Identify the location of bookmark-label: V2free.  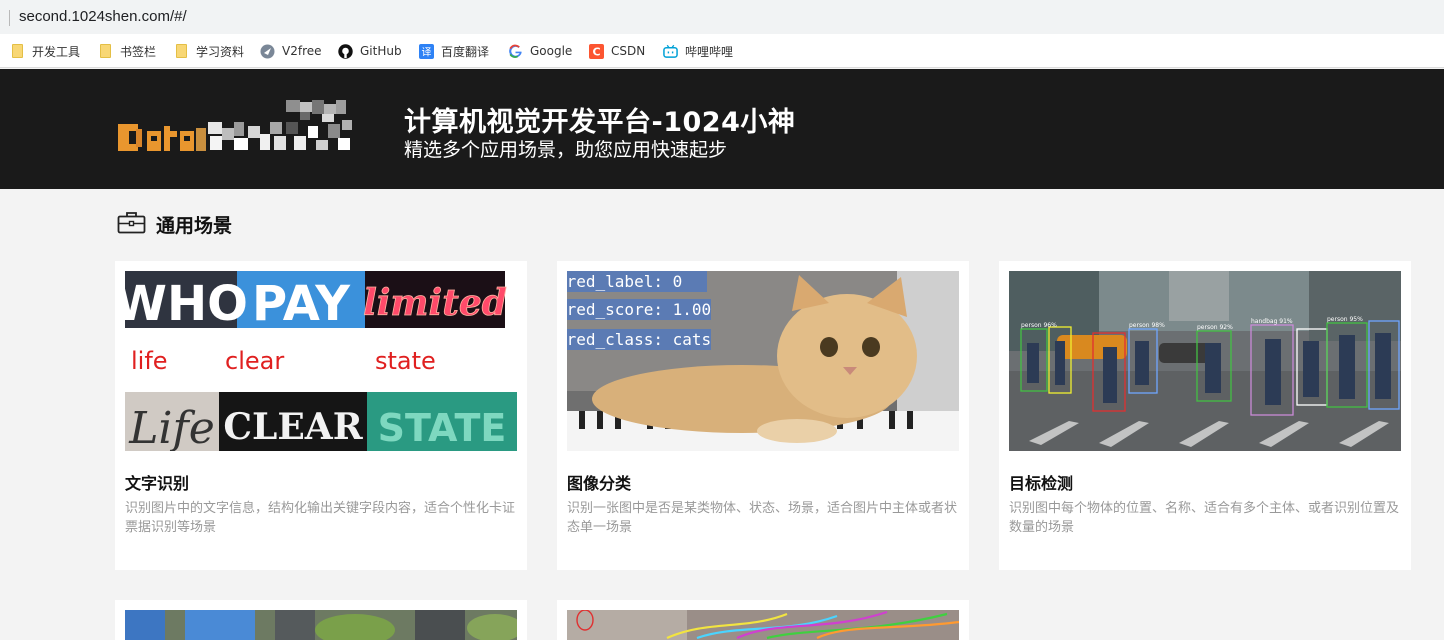
(302, 51).